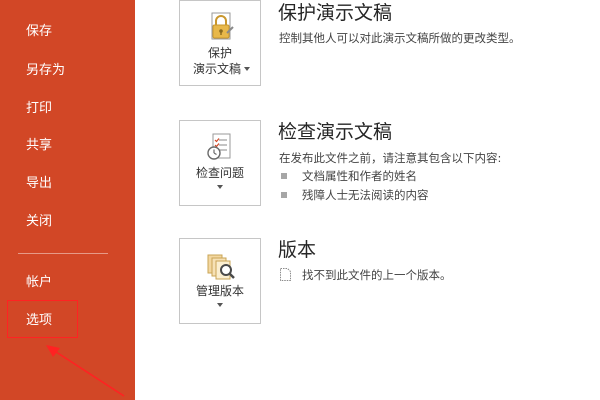 This screenshot has height=400, width=600. What do you see at coordinates (85, 371) in the screenshot?
I see `annotation-arrow-icon` at bounding box center [85, 371].